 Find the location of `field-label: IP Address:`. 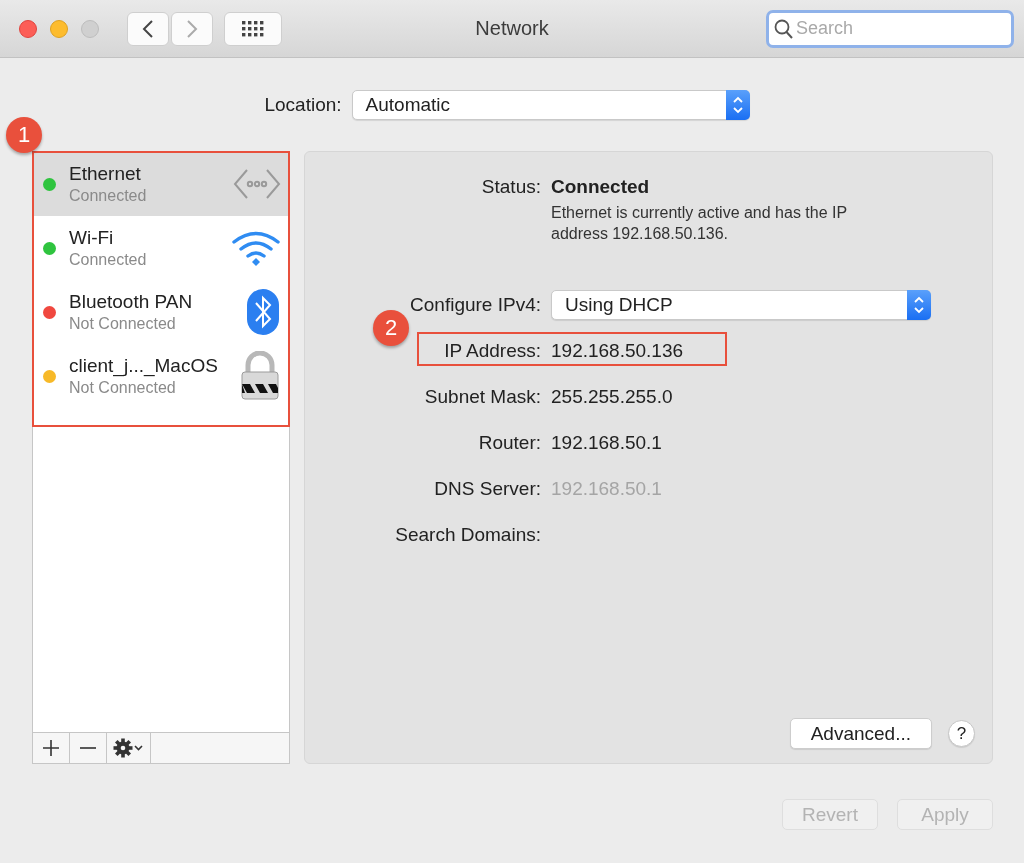

field-label: IP Address: is located at coordinates (492, 351).